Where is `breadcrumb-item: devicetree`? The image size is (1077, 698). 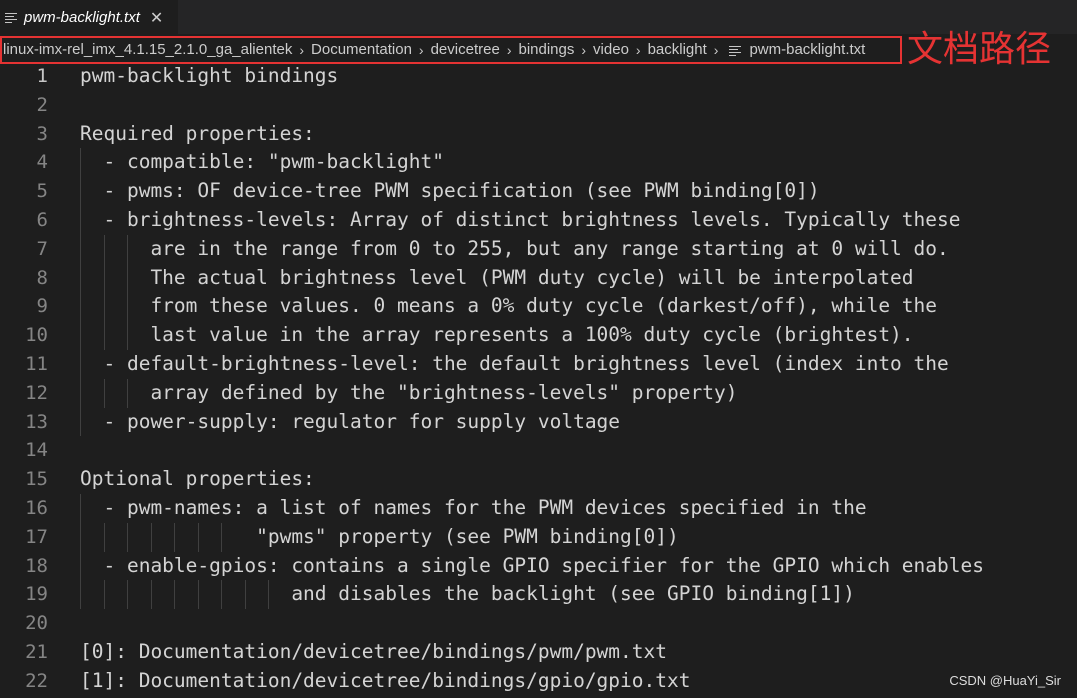
breadcrumb-item: devicetree is located at coordinates (465, 49).